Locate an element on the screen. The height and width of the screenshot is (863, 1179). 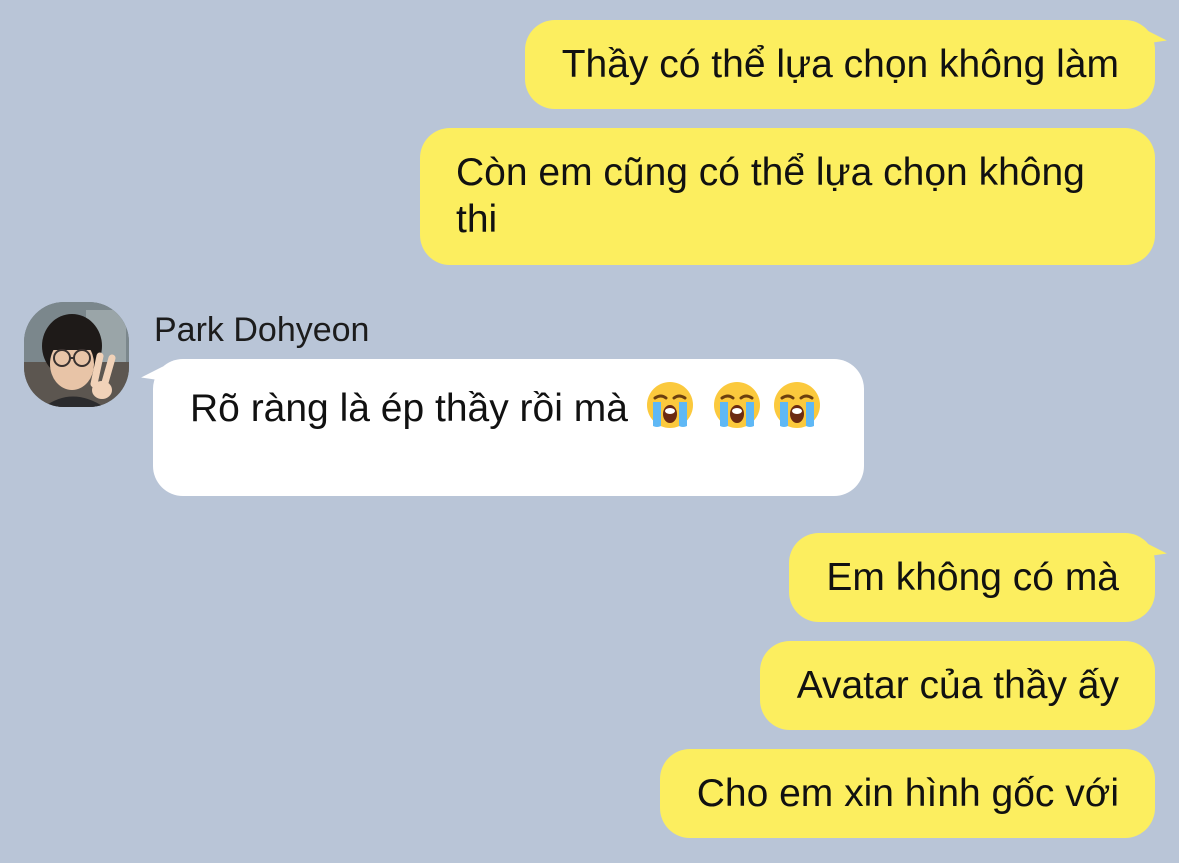
contact-avatar is located at coordinates (76, 354).